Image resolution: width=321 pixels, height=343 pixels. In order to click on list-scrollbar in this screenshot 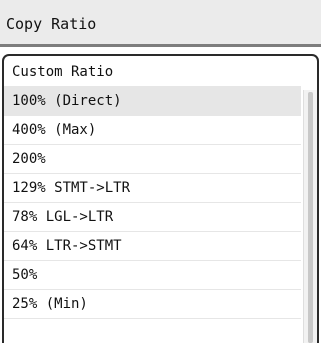, I will do `click(310, 216)`.